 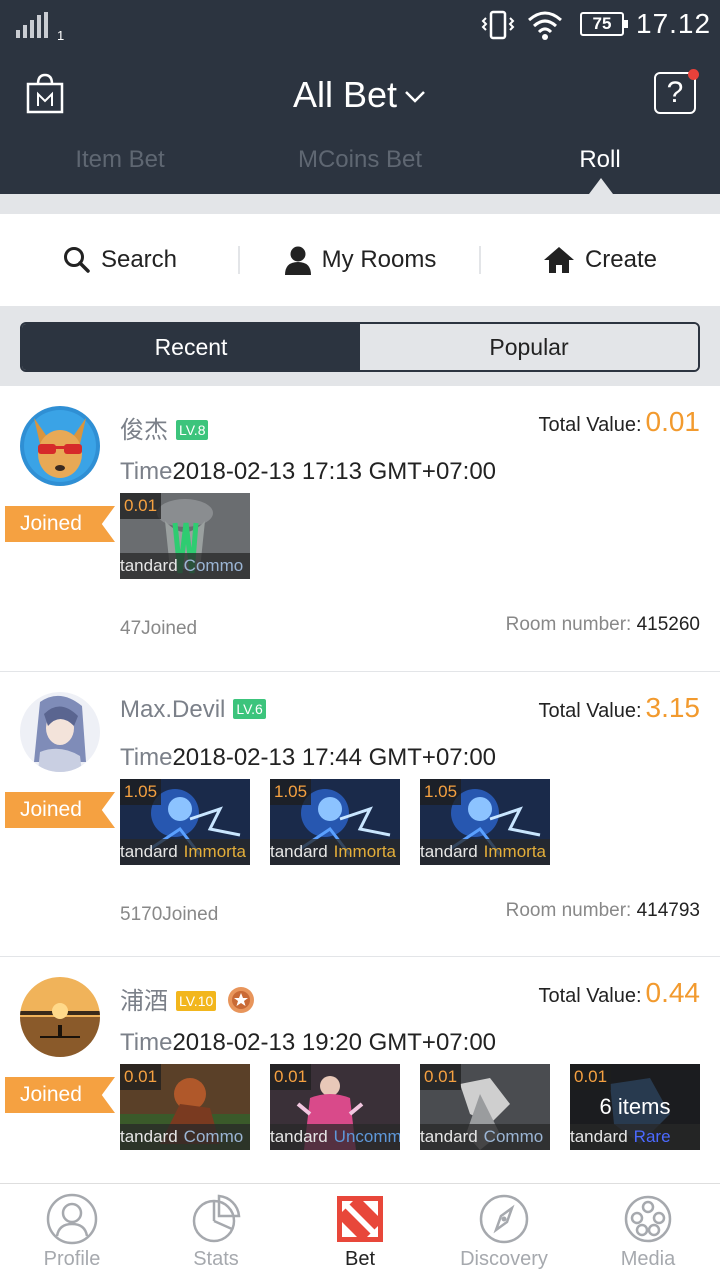 What do you see at coordinates (379, 259) in the screenshot?
I see `my-rooms-label: My Rooms` at bounding box center [379, 259].